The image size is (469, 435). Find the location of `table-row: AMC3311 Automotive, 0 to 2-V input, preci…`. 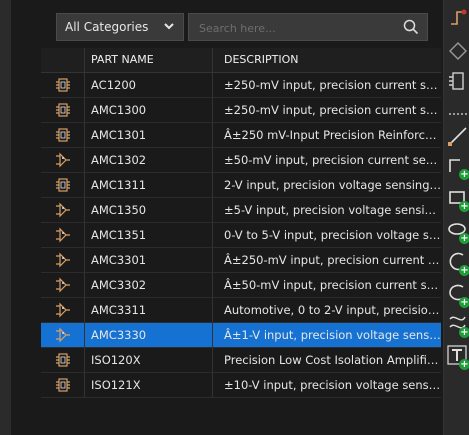

table-row: AMC3311 Automotive, 0 to 2-V input, preci… is located at coordinates (241, 310).